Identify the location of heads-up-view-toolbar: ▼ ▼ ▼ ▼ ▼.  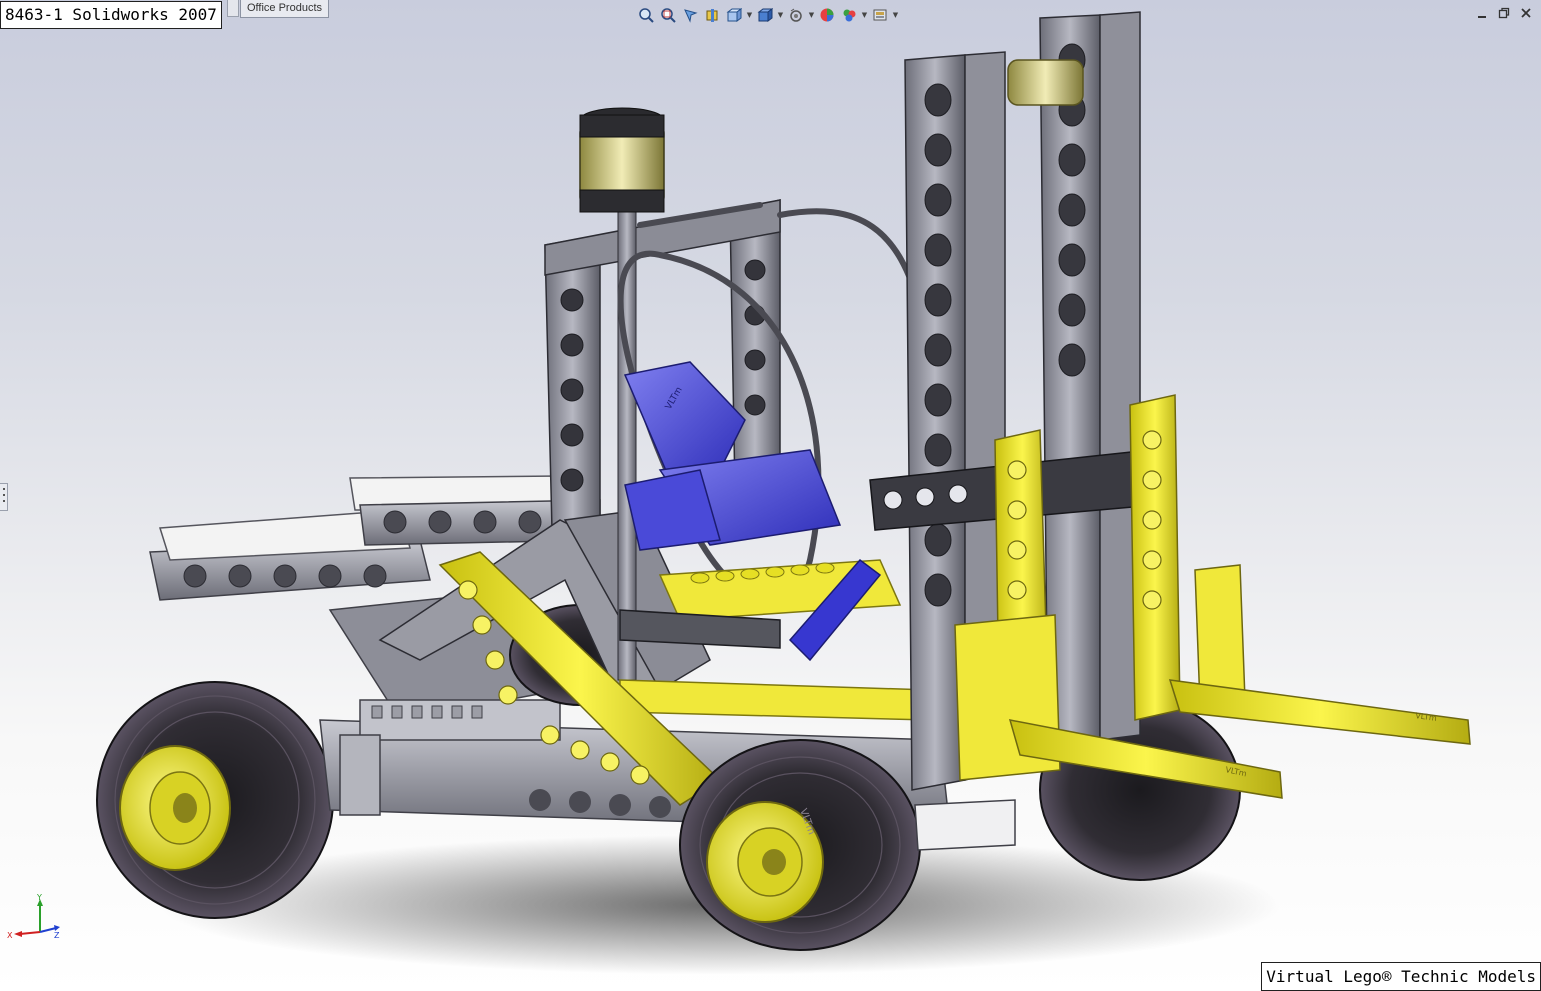
(767, 15).